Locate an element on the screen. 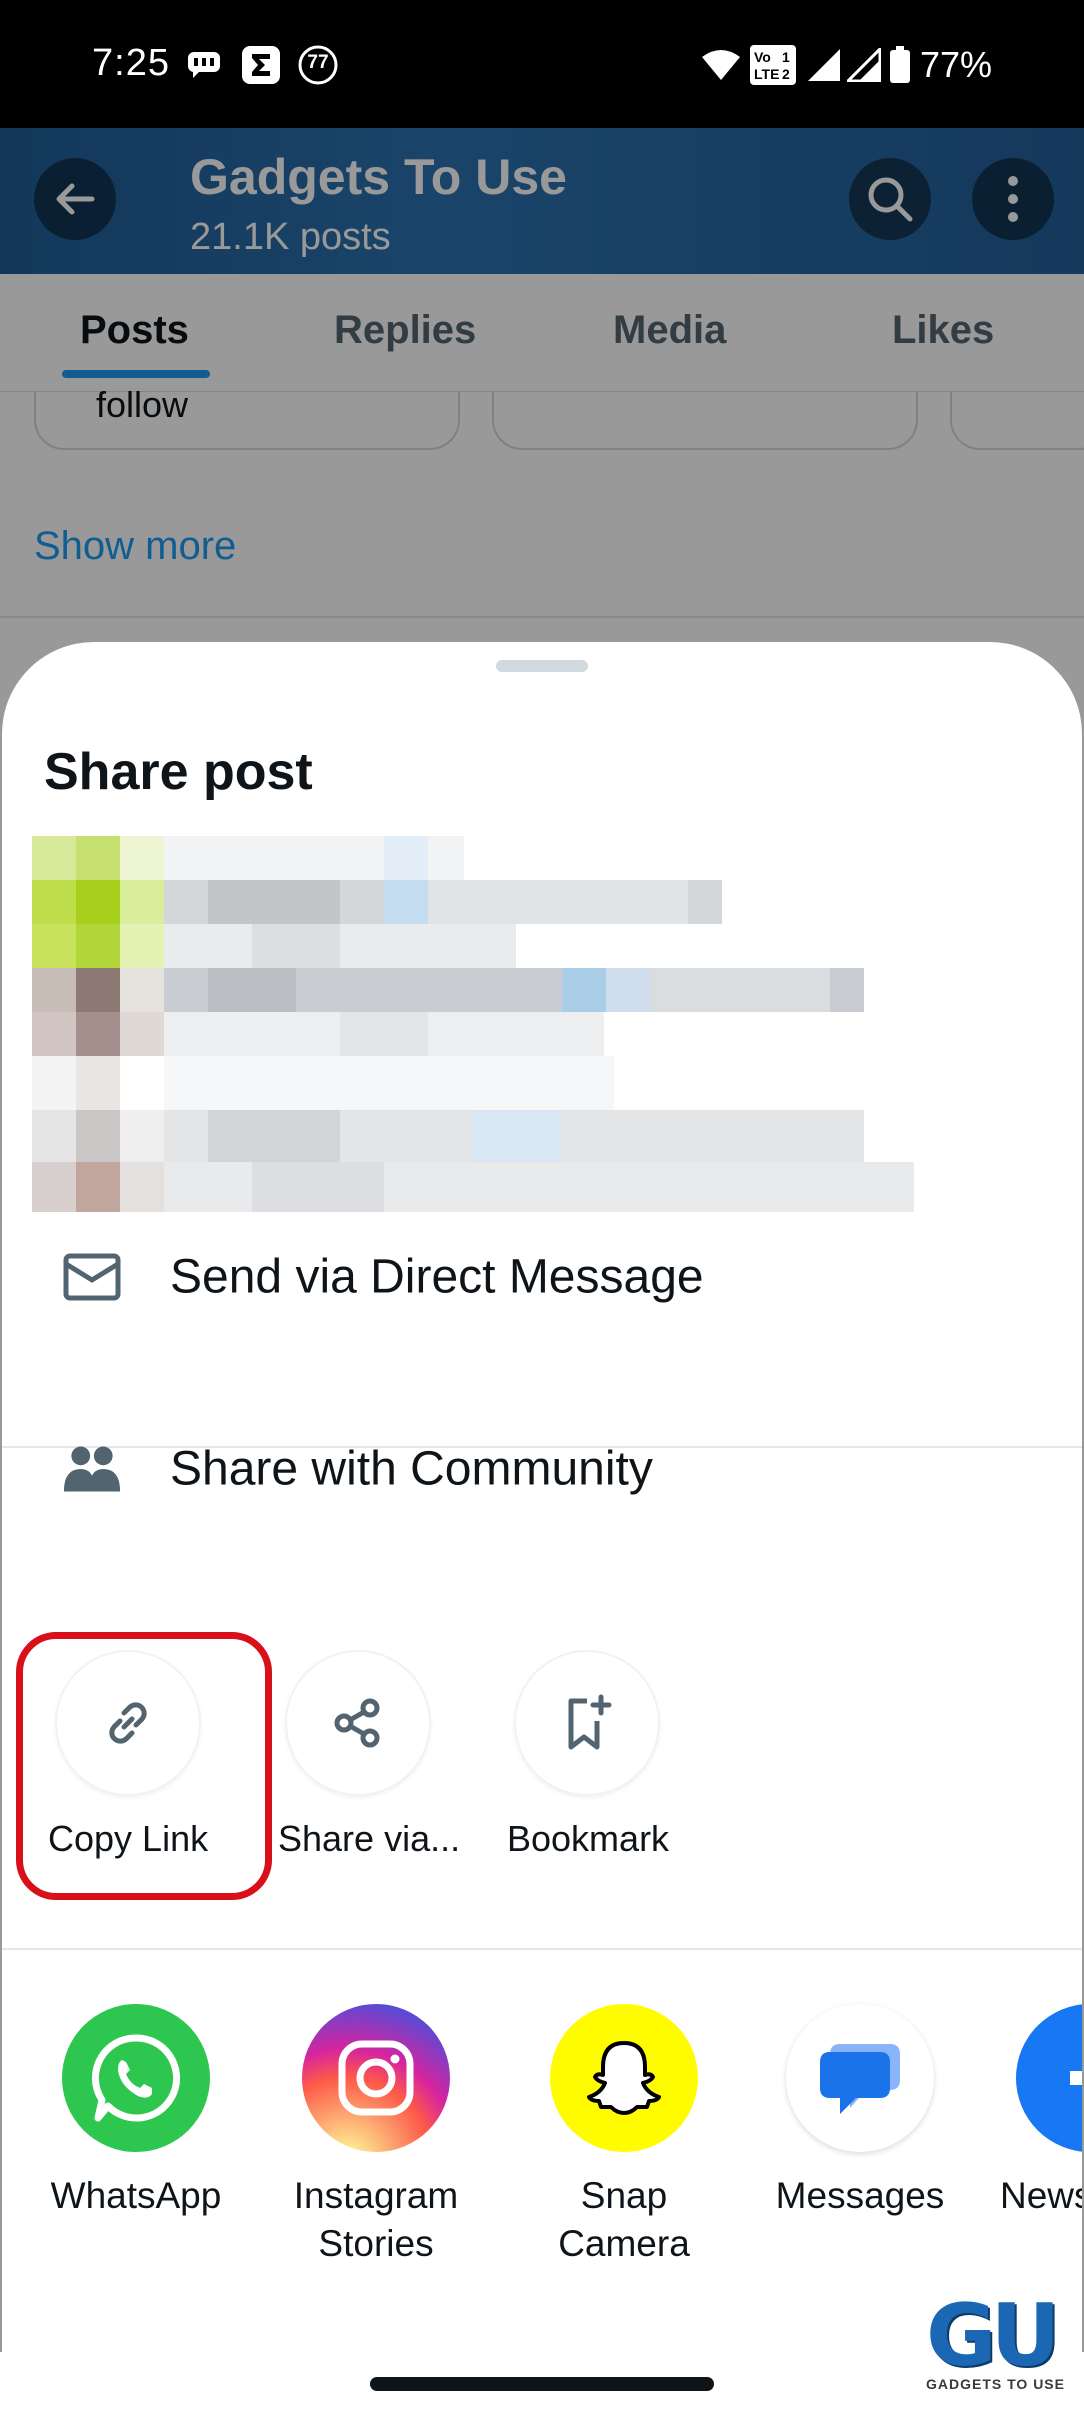  battery-percent: 77% is located at coordinates (955, 64).